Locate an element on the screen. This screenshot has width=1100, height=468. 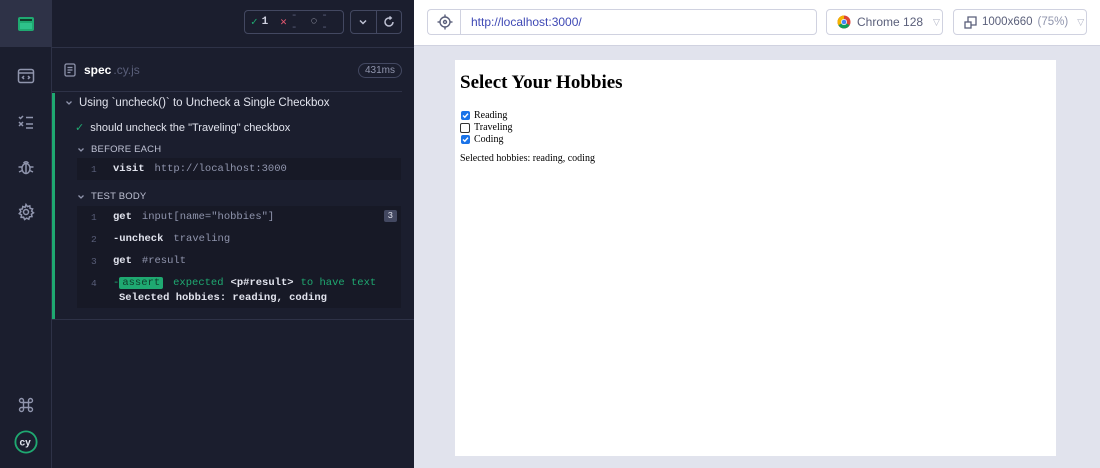
header-divider is located at coordinates (233, 47).